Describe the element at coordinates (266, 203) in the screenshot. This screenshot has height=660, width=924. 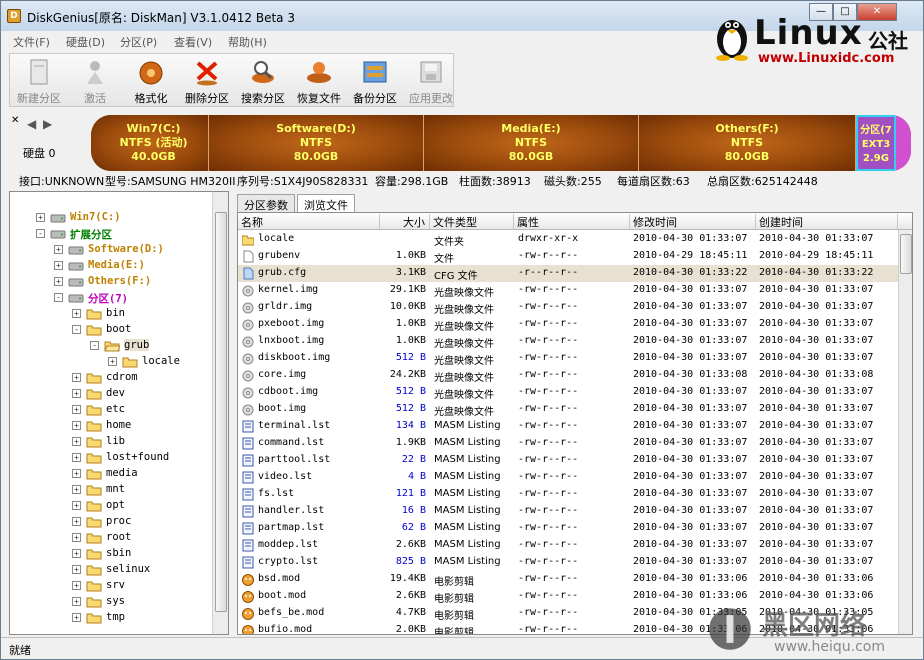
I see `tab-partition-params: 分区参数` at that location.